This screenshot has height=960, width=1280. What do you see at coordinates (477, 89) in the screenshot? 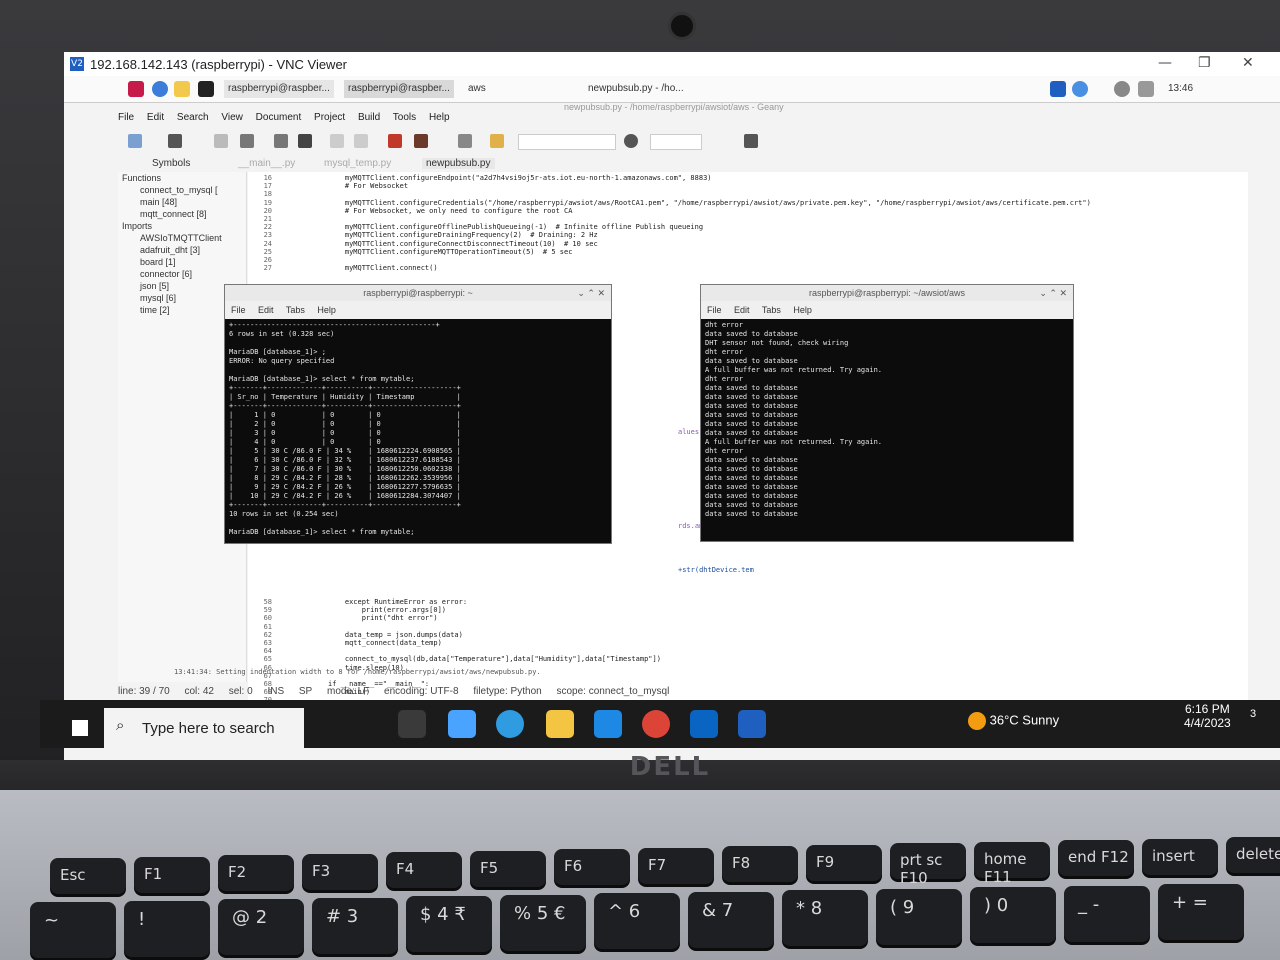
I see `task-files-aws: aws` at bounding box center [477, 89].